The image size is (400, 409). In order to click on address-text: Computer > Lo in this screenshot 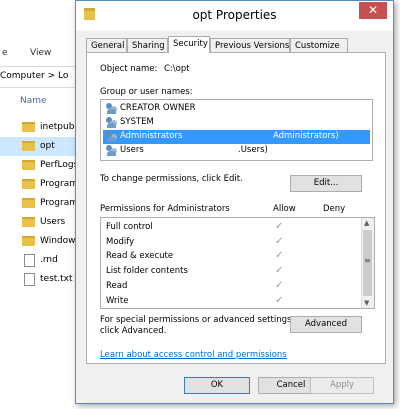, I will do `click(34, 76)`.